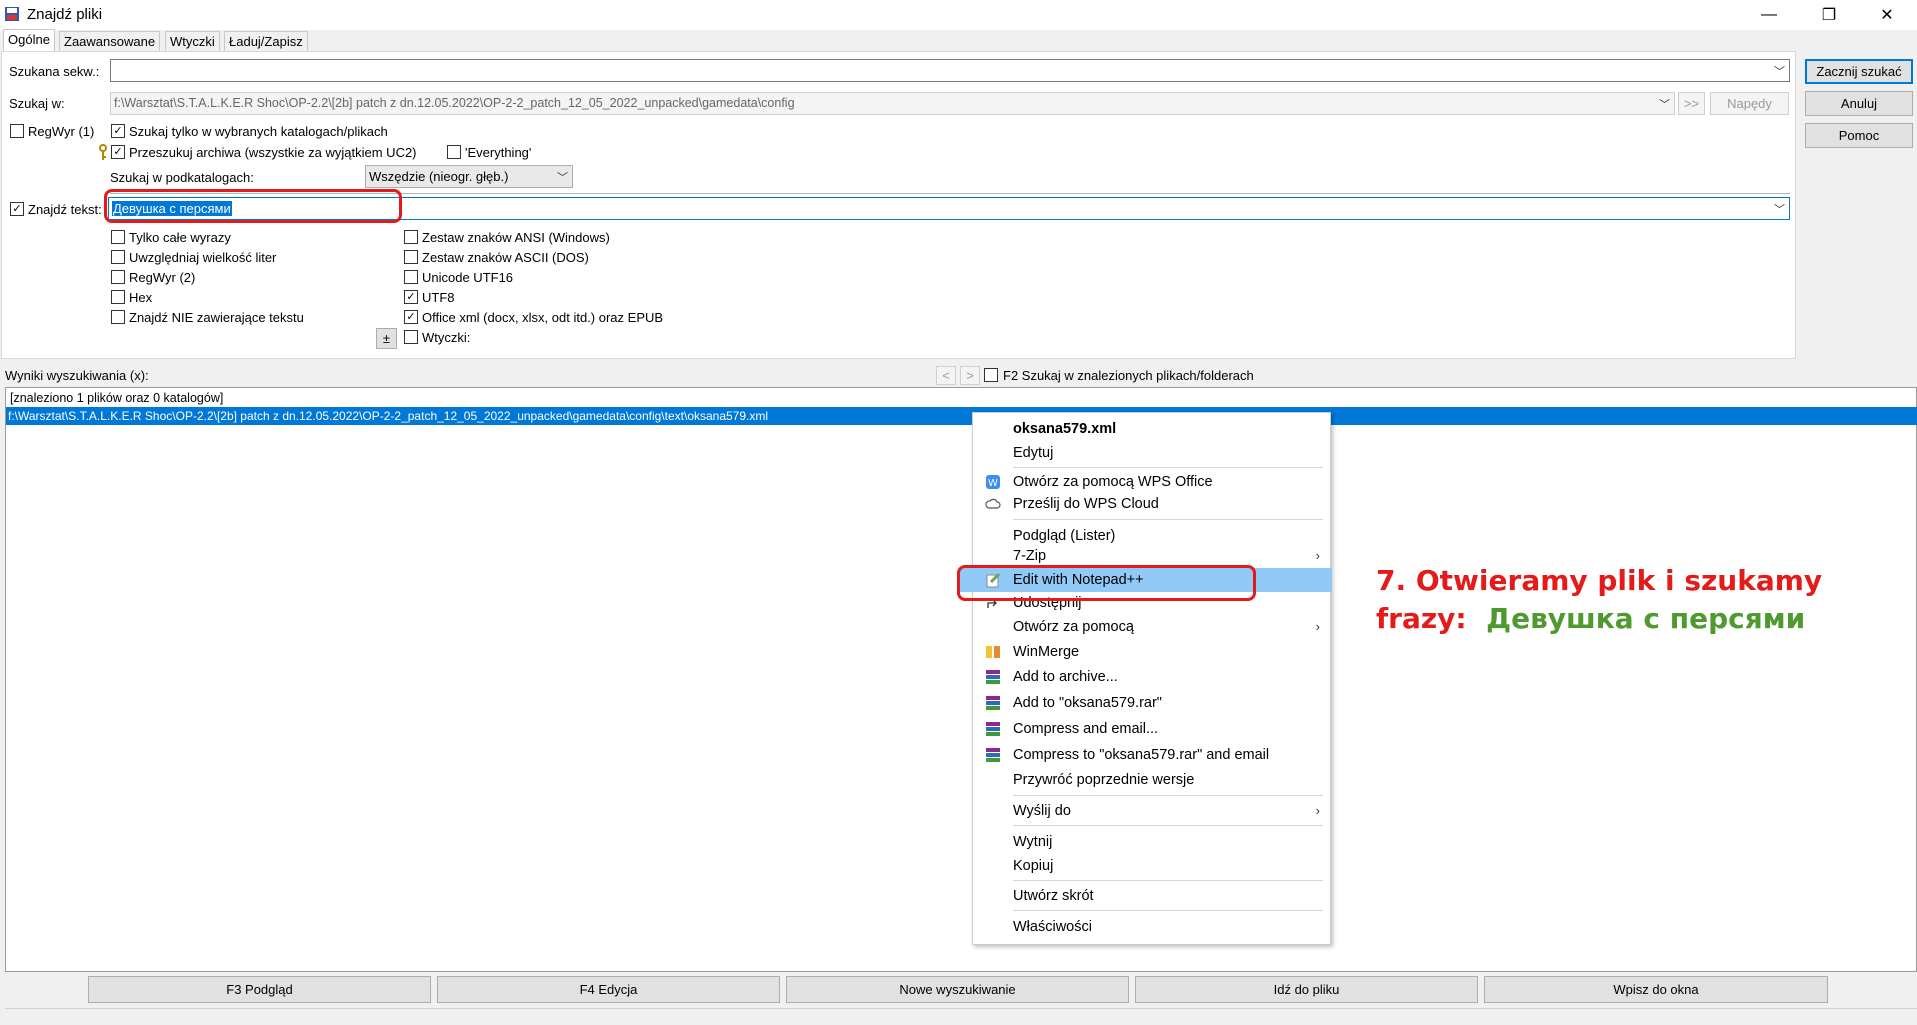  Describe the element at coordinates (957, 989) in the screenshot. I see `new-search-button: Nowe wyszukiwanie` at that location.